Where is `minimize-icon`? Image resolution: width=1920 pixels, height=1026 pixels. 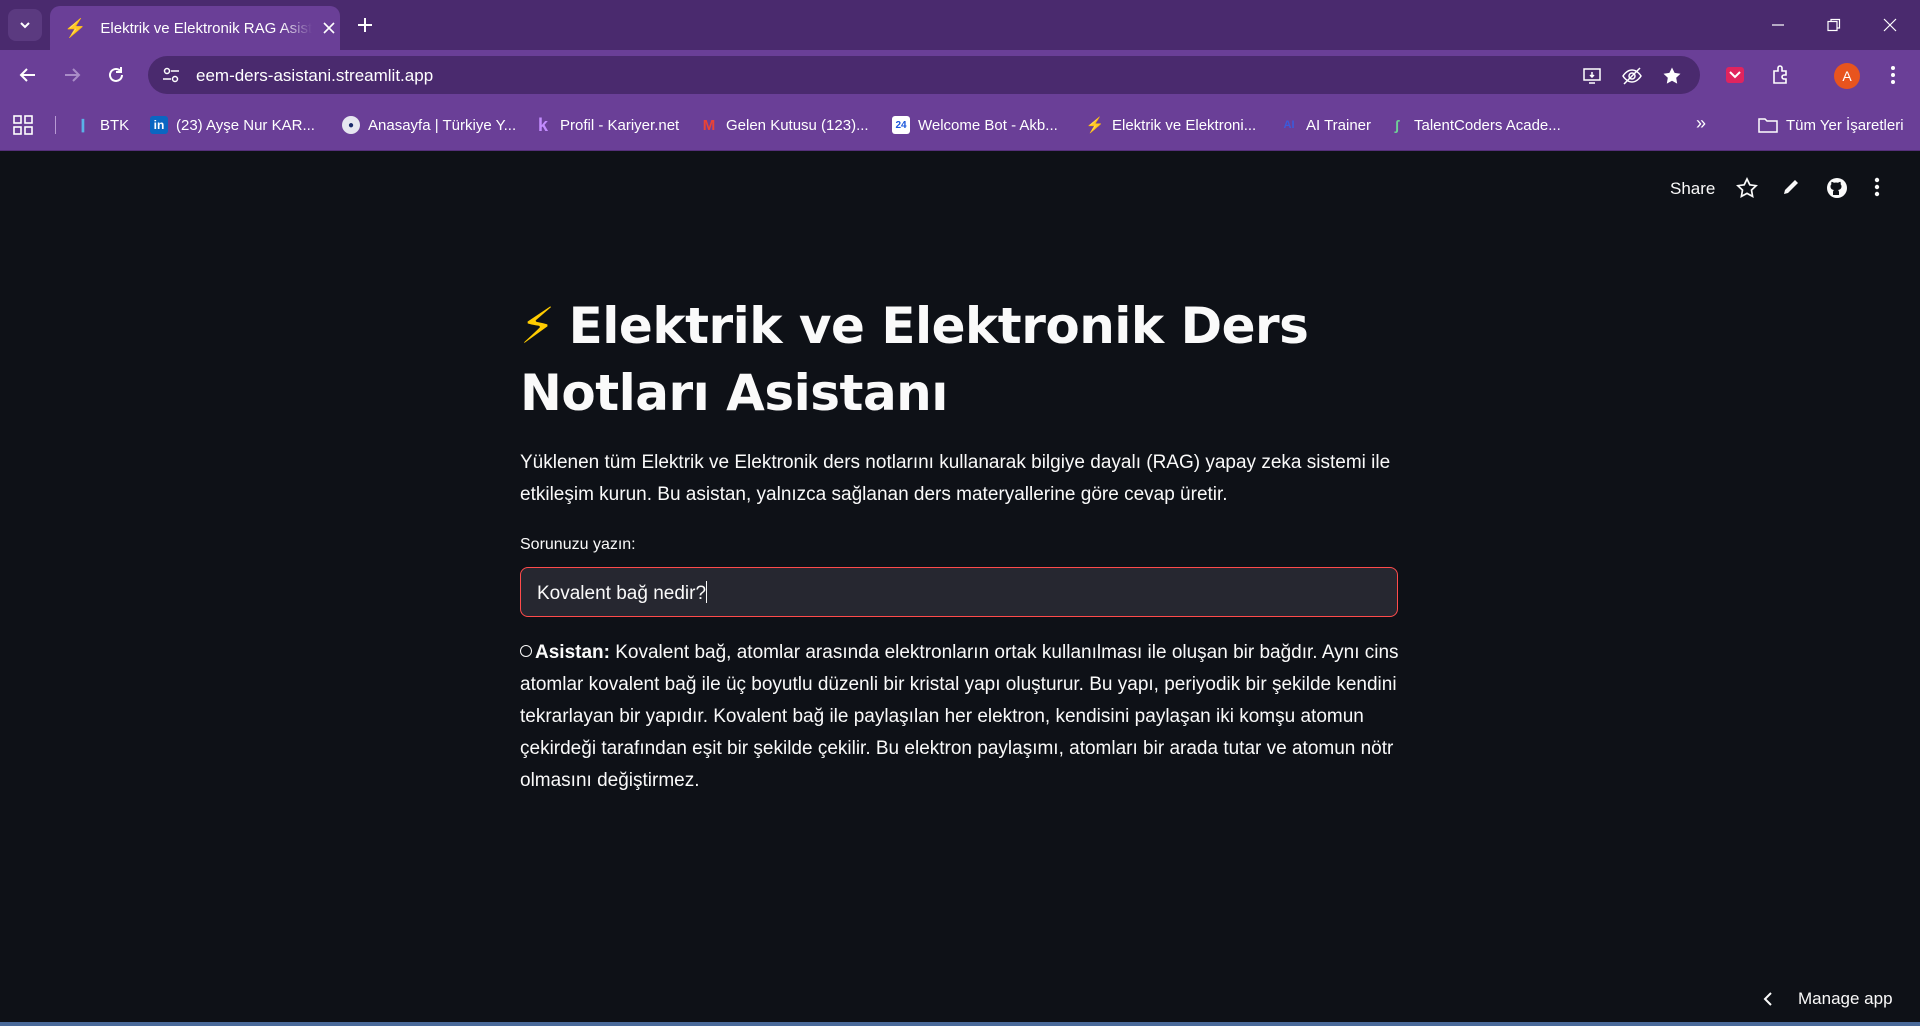
minimize-icon is located at coordinates (1778, 25).